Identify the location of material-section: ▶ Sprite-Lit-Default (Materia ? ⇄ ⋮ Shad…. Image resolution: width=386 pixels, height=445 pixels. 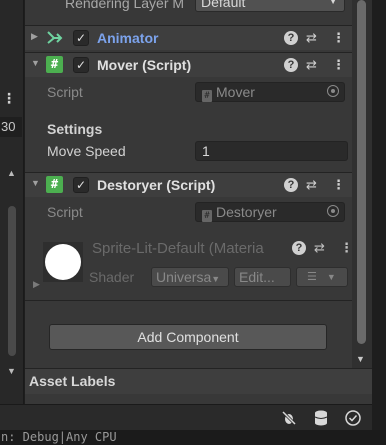
(189, 266).